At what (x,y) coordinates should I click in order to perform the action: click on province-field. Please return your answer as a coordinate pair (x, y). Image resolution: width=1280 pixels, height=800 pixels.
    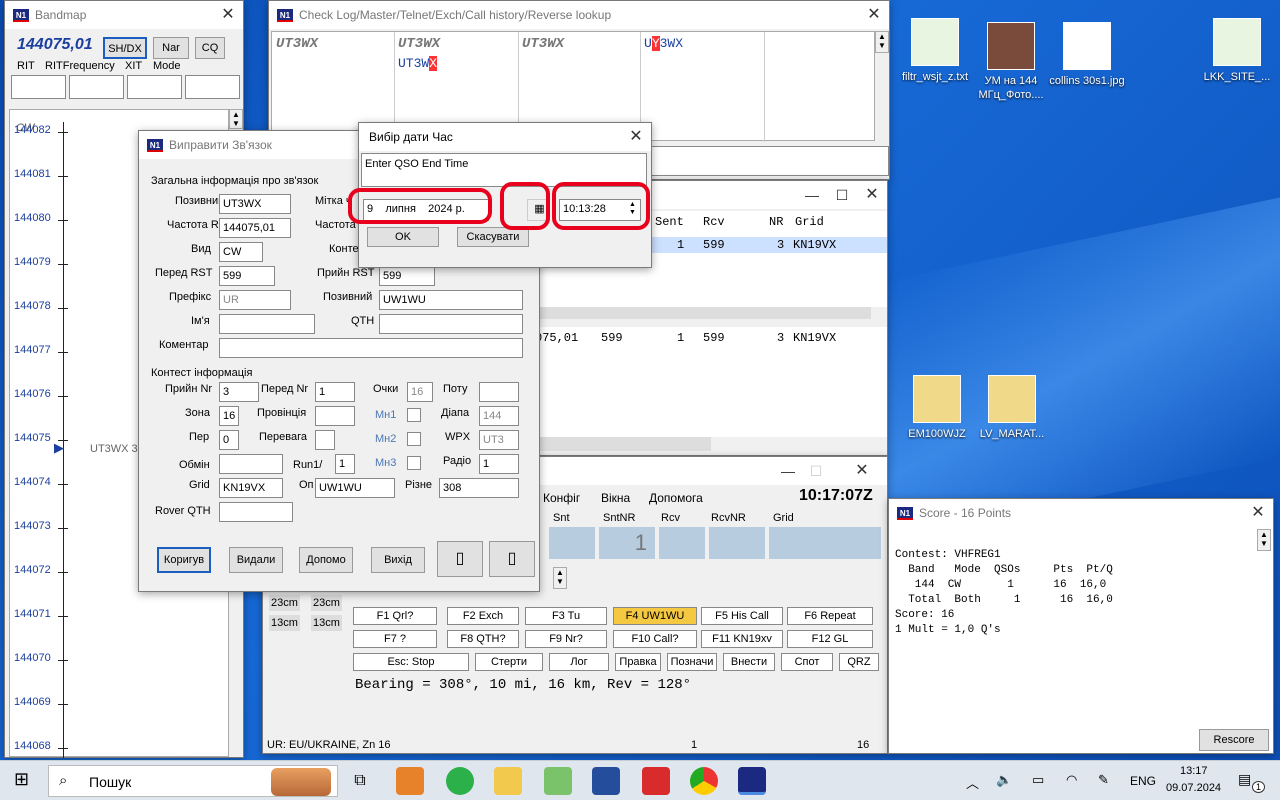
    Looking at the image, I should click on (335, 416).